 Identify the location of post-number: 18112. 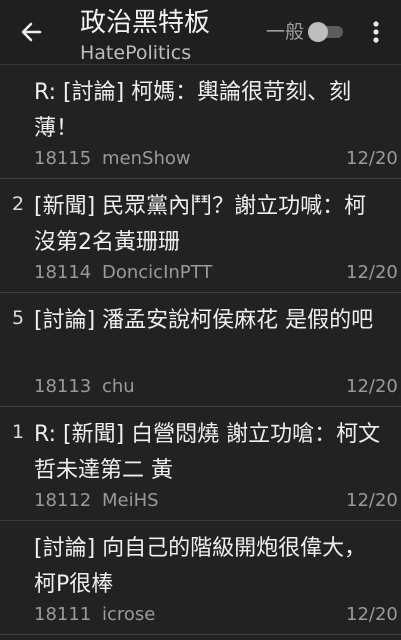
(63, 500).